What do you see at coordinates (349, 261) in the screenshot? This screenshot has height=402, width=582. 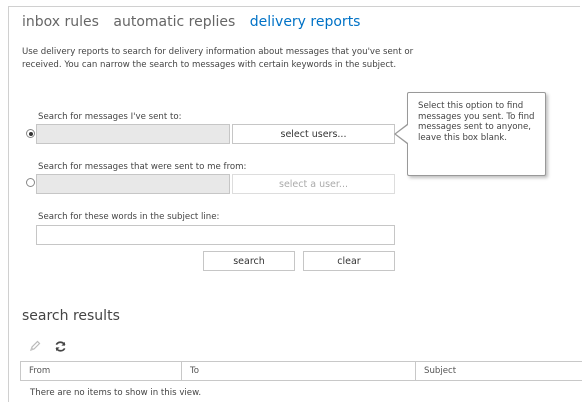 I see `clear-button: clear` at bounding box center [349, 261].